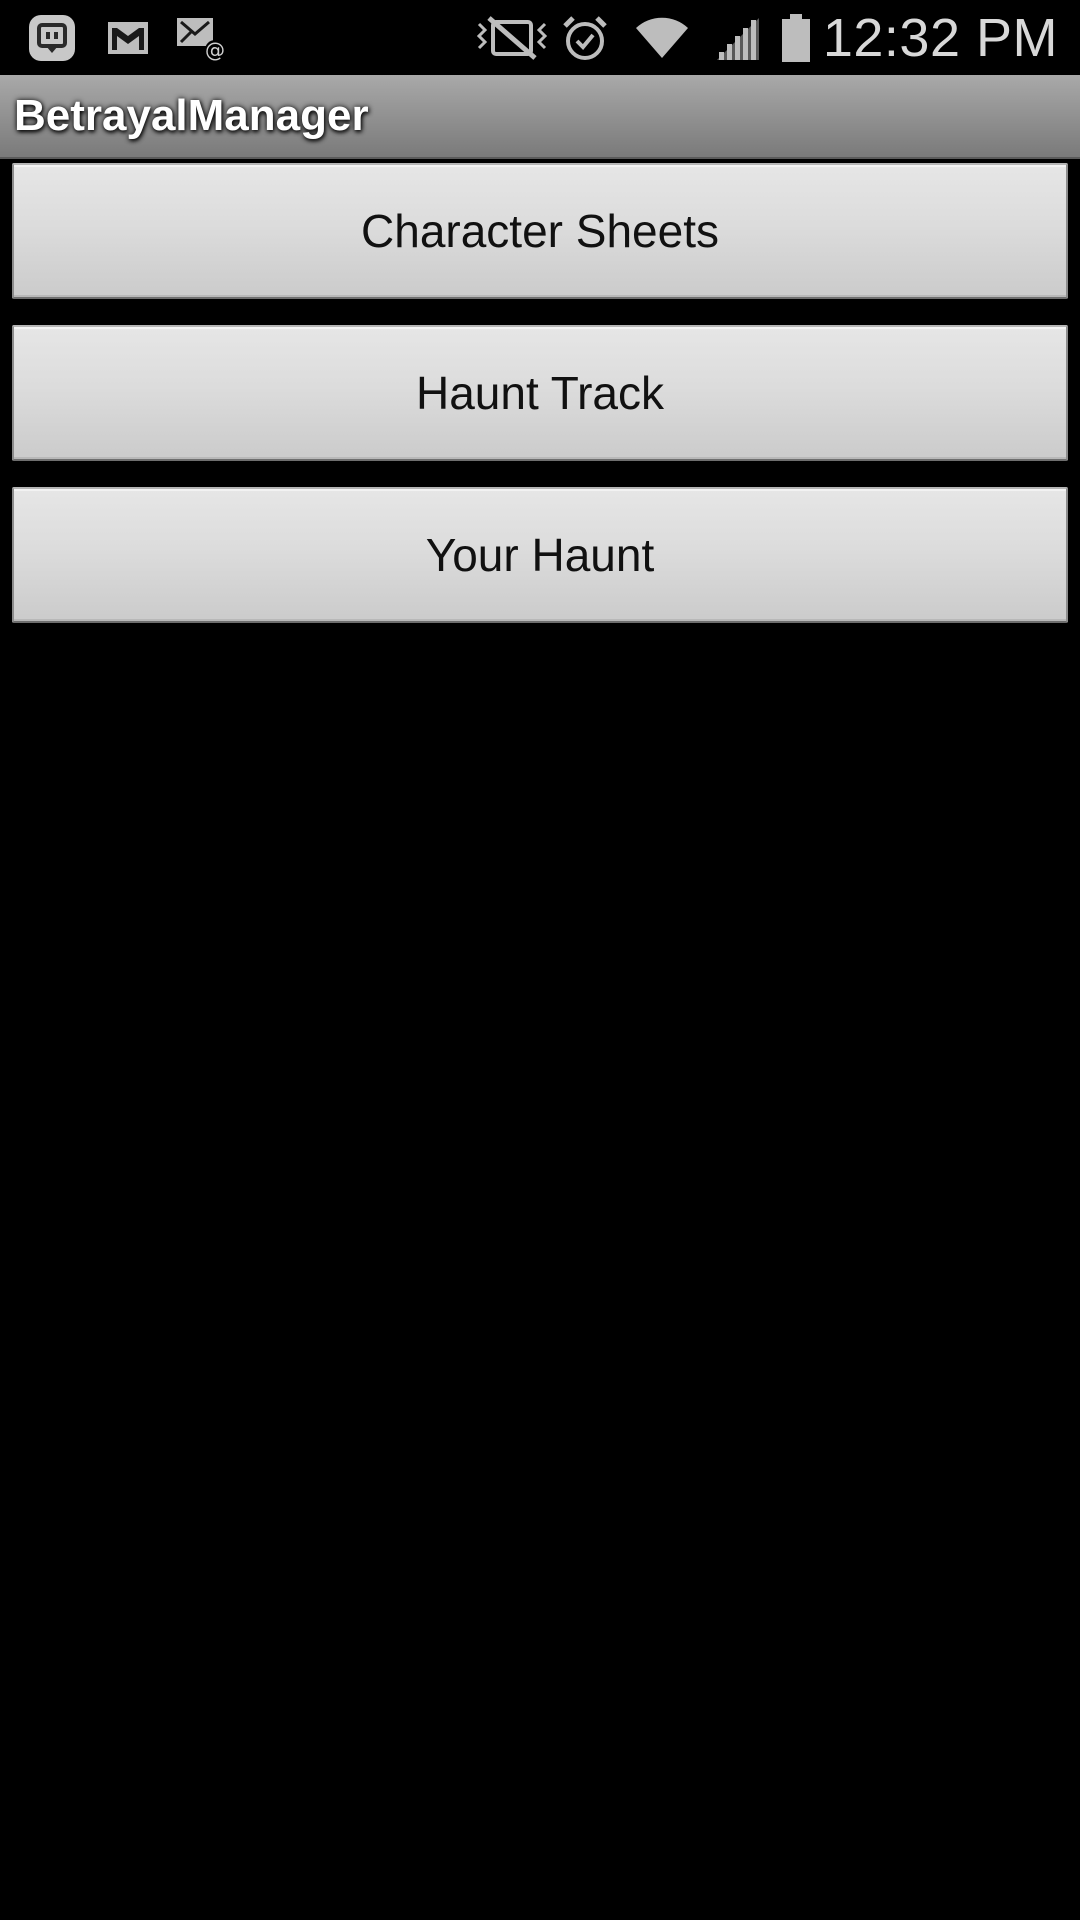 This screenshot has height=1920, width=1080. I want to click on character-sheets-button: Character Sheets, so click(540, 231).